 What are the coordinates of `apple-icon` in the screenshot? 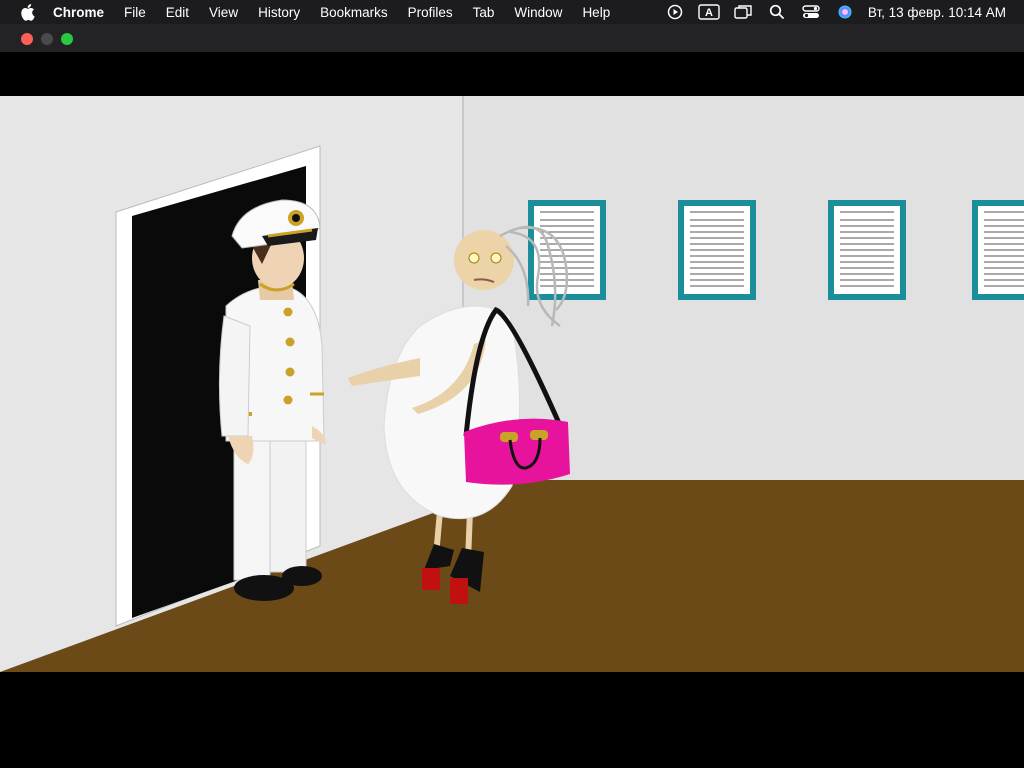 It's located at (27, 12).